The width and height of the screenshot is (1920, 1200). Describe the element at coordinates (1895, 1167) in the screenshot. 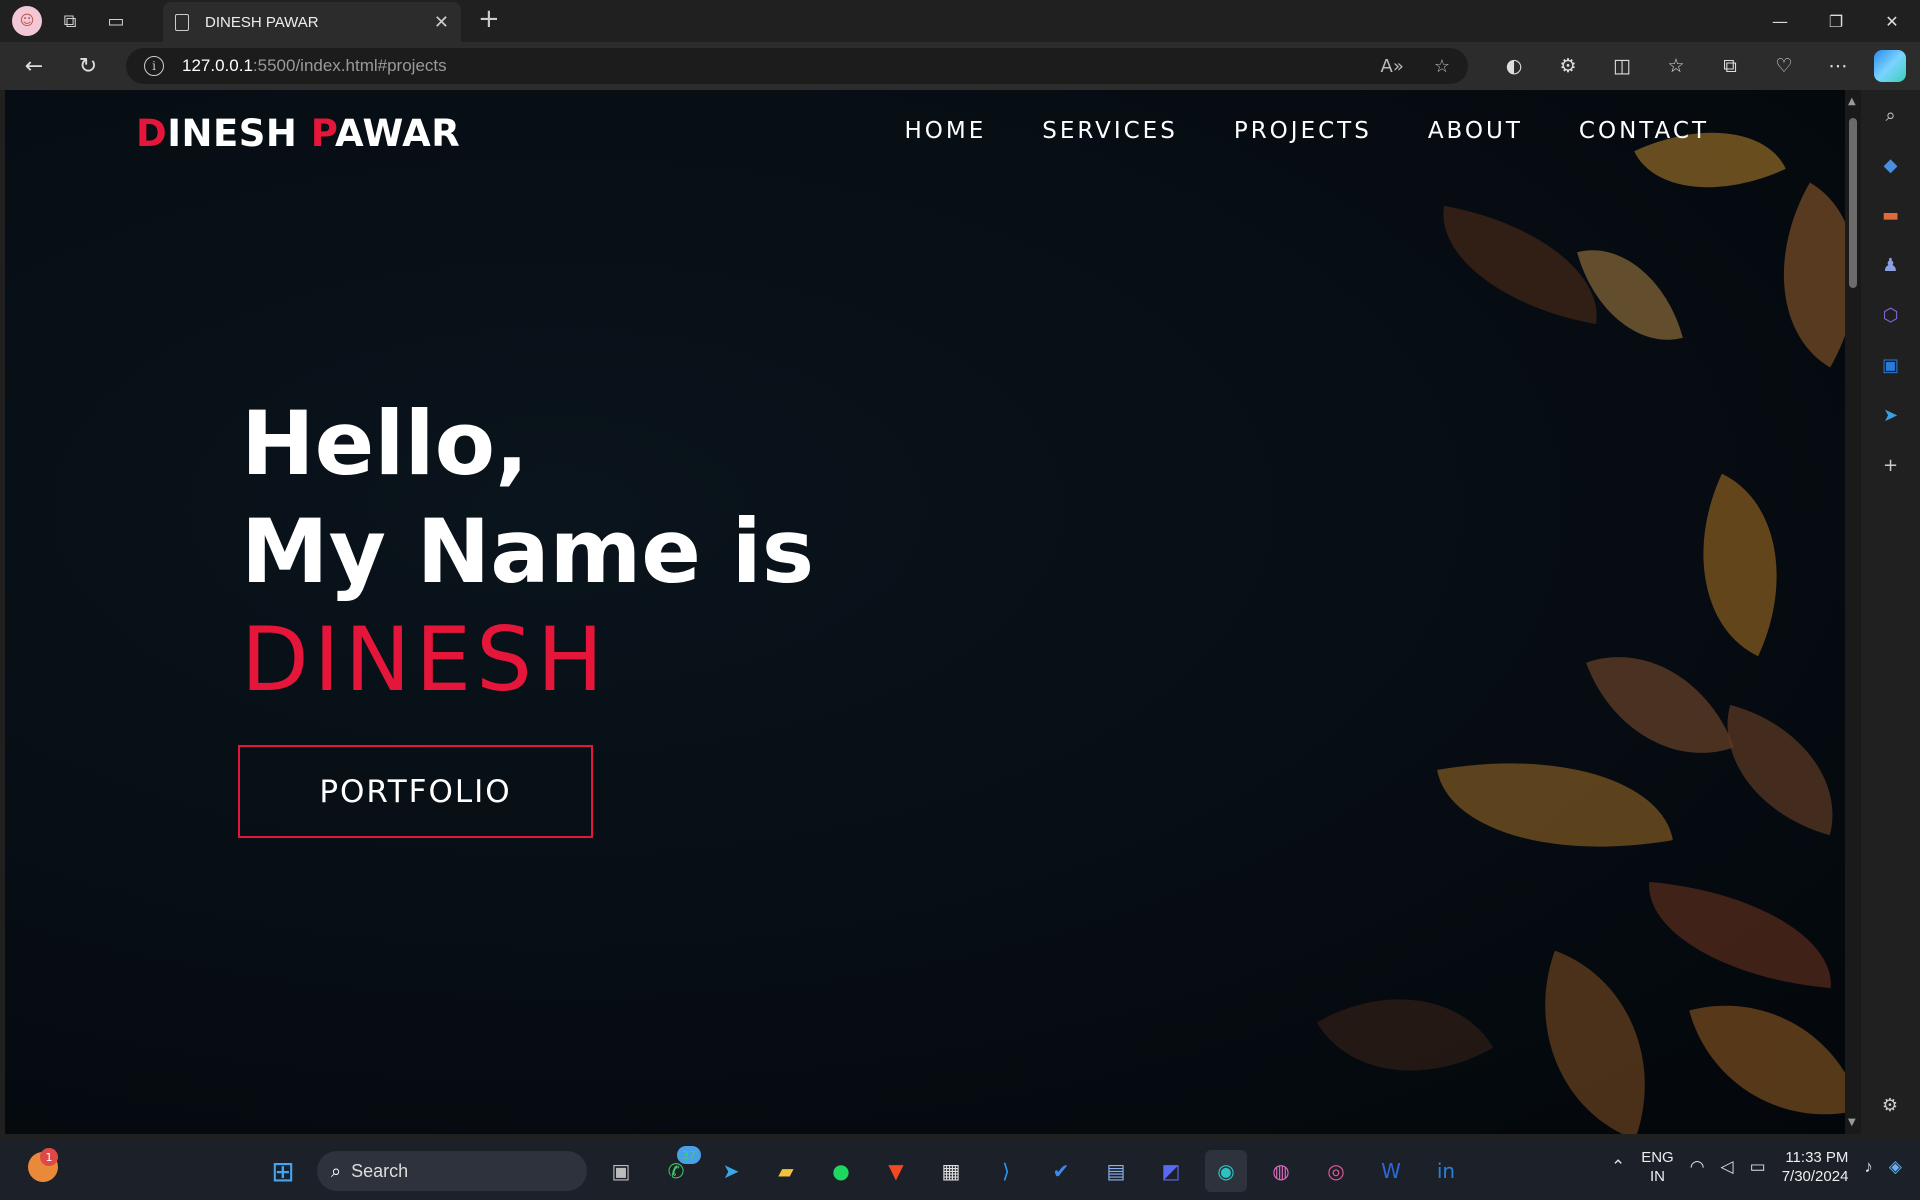

I see `copilot-taskbar-icon: ◈` at that location.